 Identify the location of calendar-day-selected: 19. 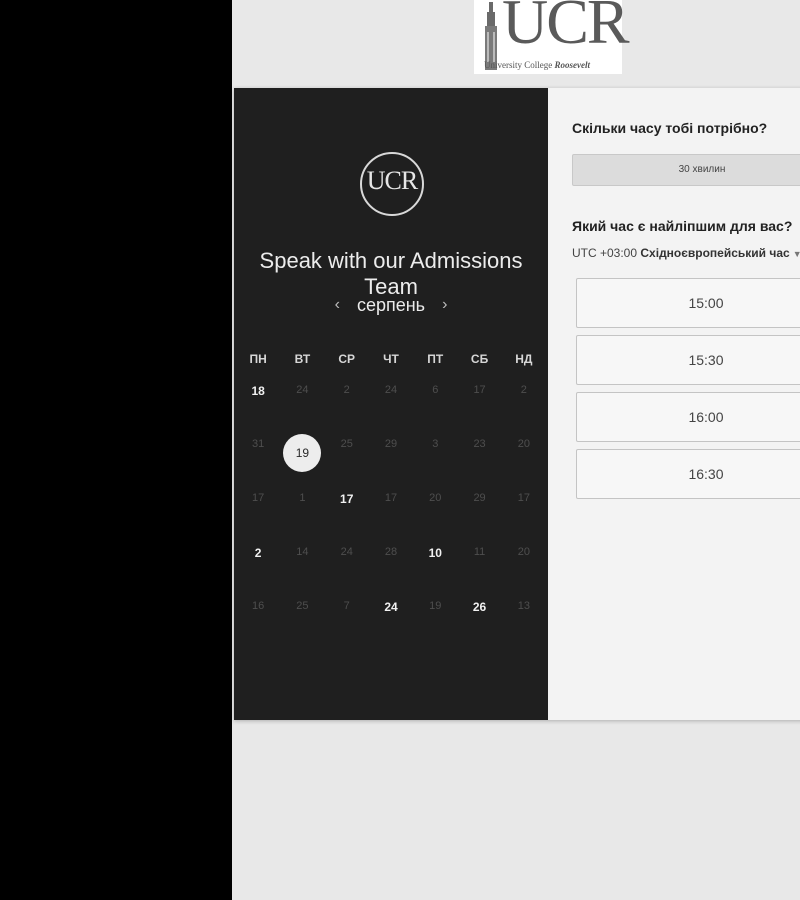
(302, 453).